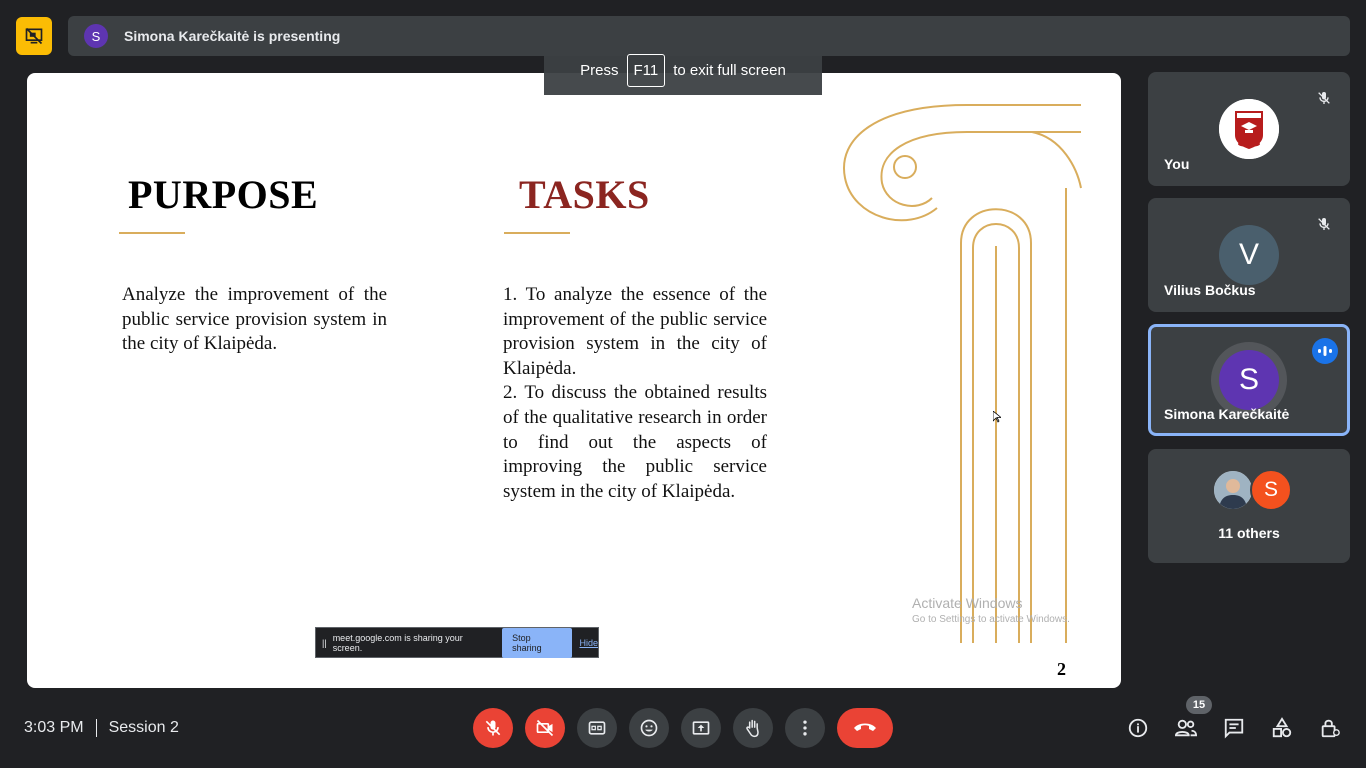  I want to click on ionic-column-decoration, so click(962, 373).